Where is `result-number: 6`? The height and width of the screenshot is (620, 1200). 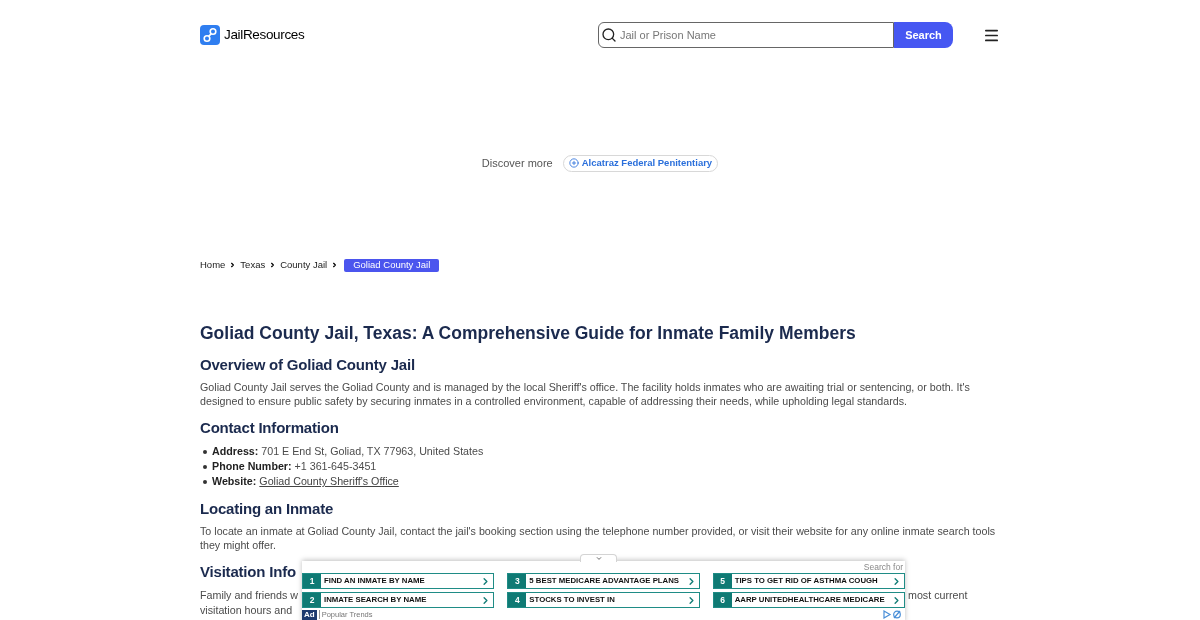 result-number: 6 is located at coordinates (722, 600).